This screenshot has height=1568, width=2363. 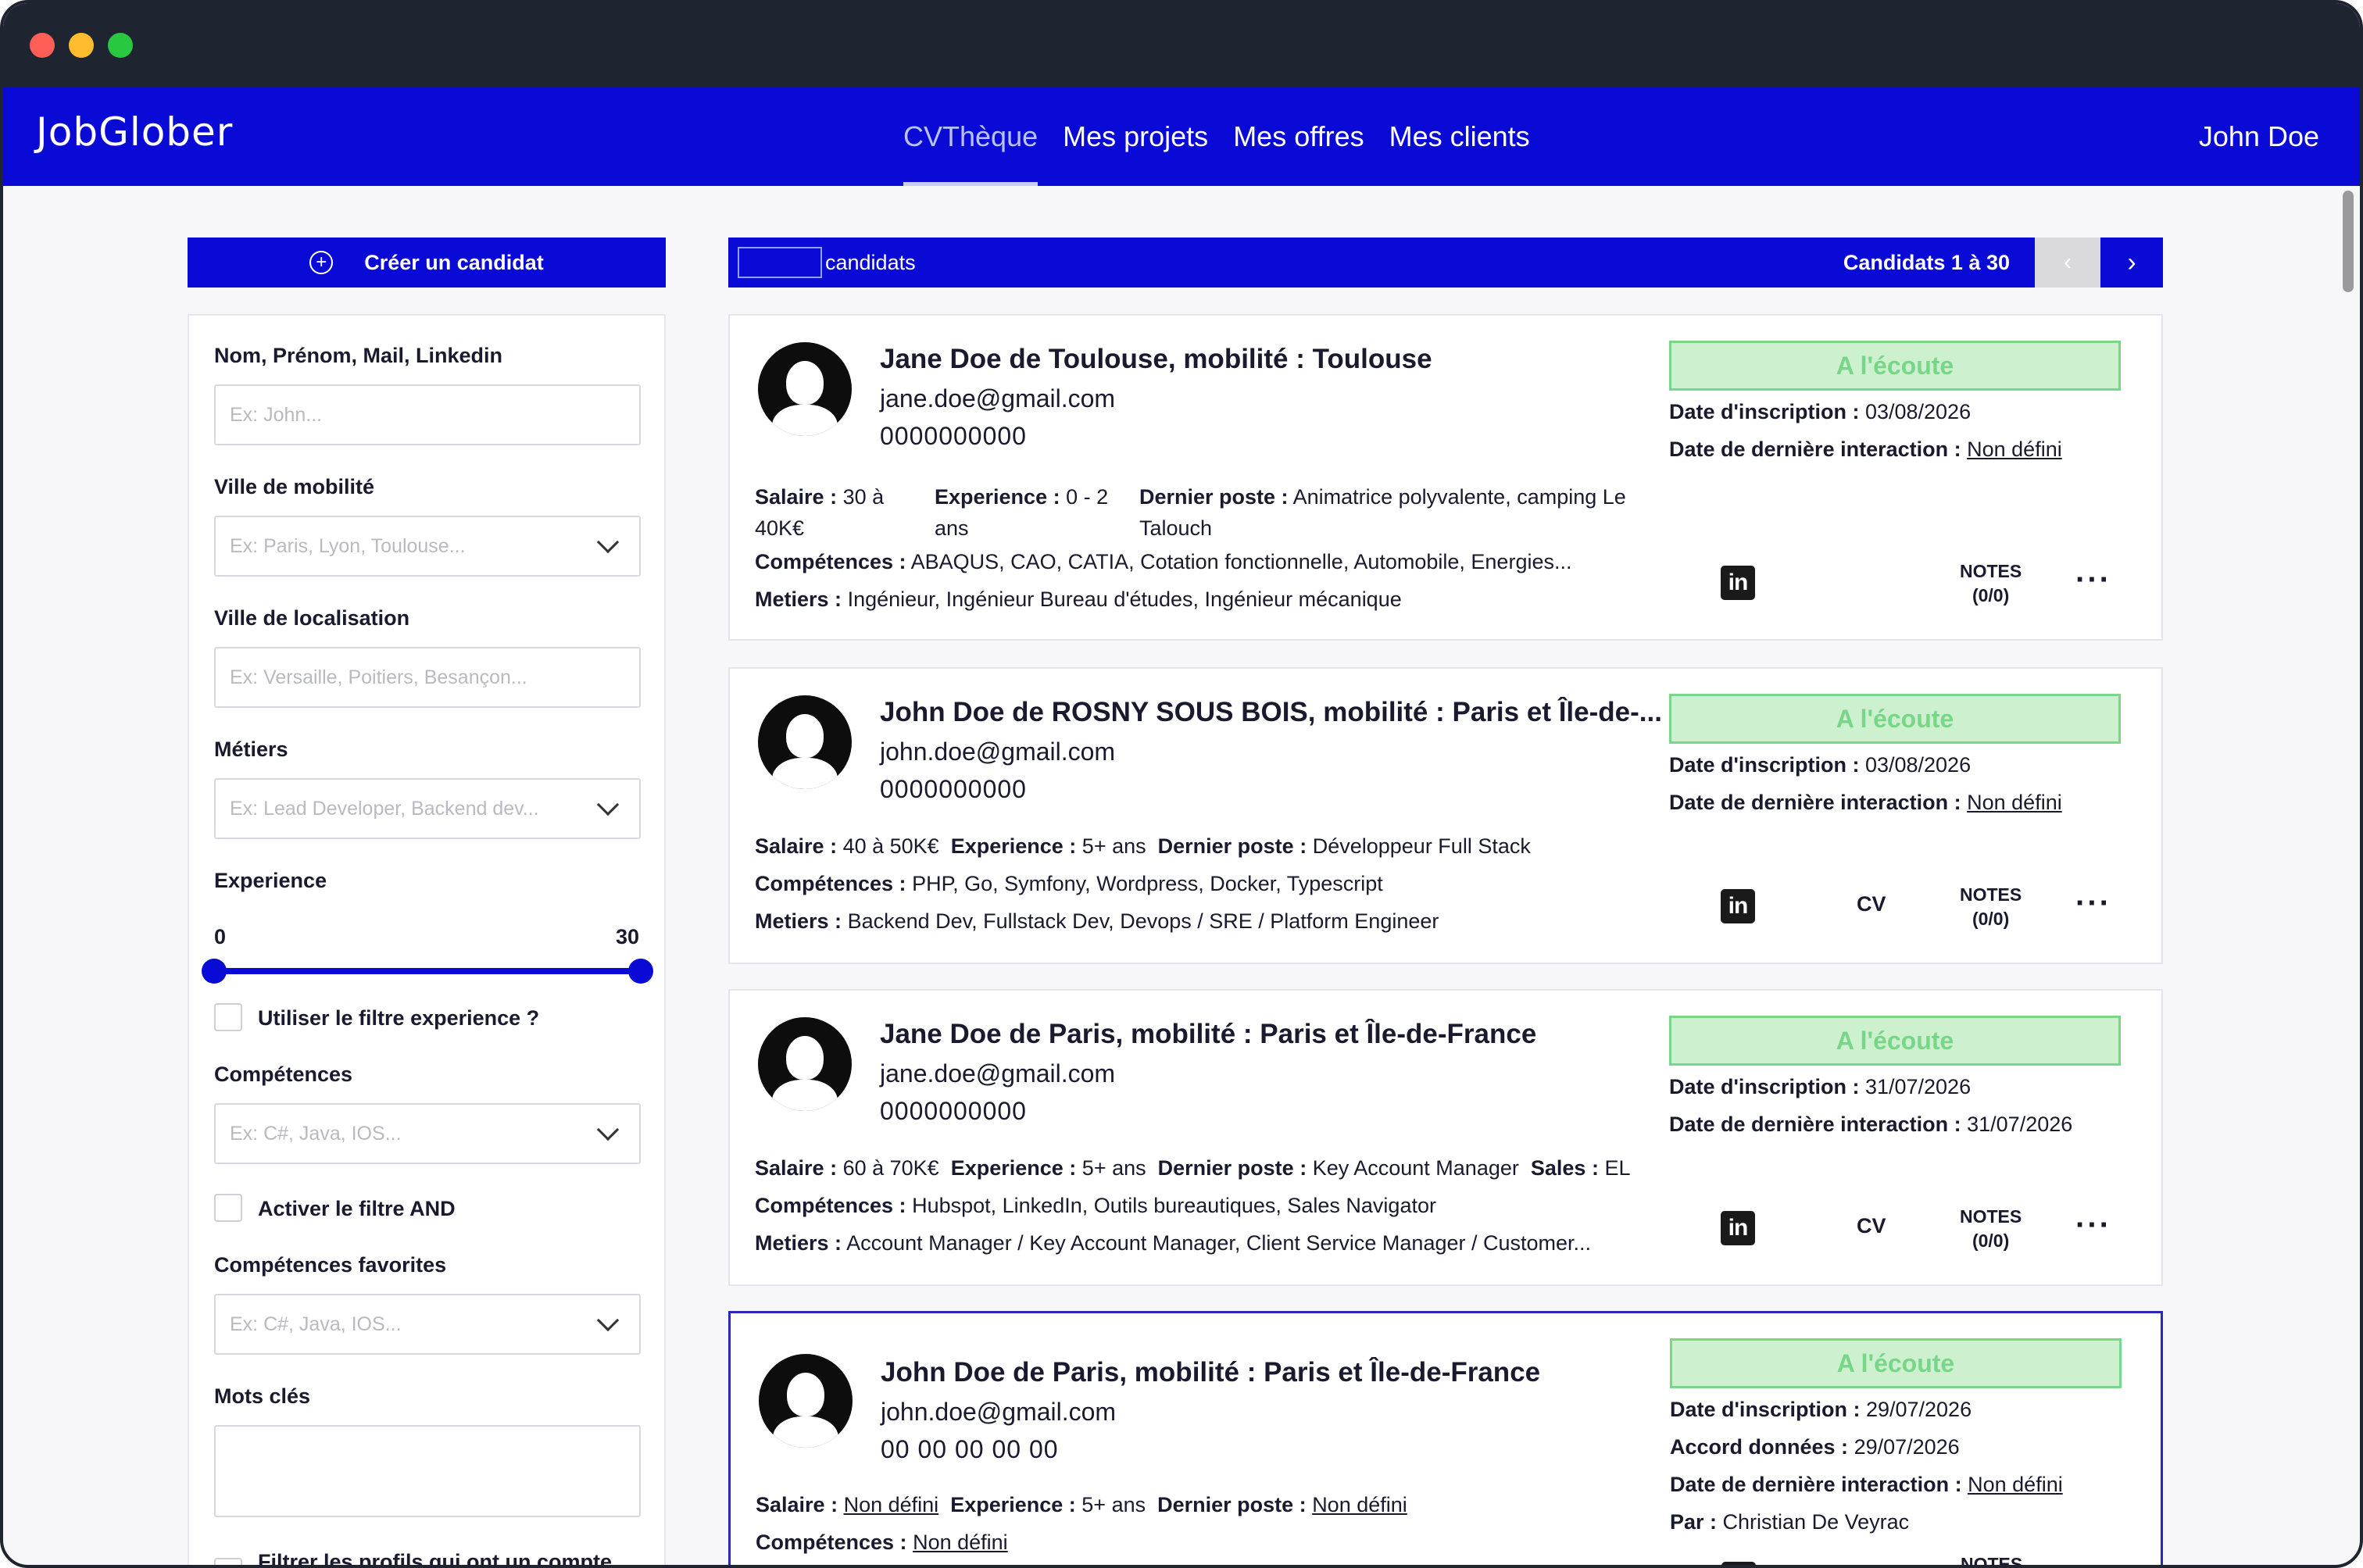 What do you see at coordinates (121, 45) in the screenshot?
I see `maximize-window-button` at bounding box center [121, 45].